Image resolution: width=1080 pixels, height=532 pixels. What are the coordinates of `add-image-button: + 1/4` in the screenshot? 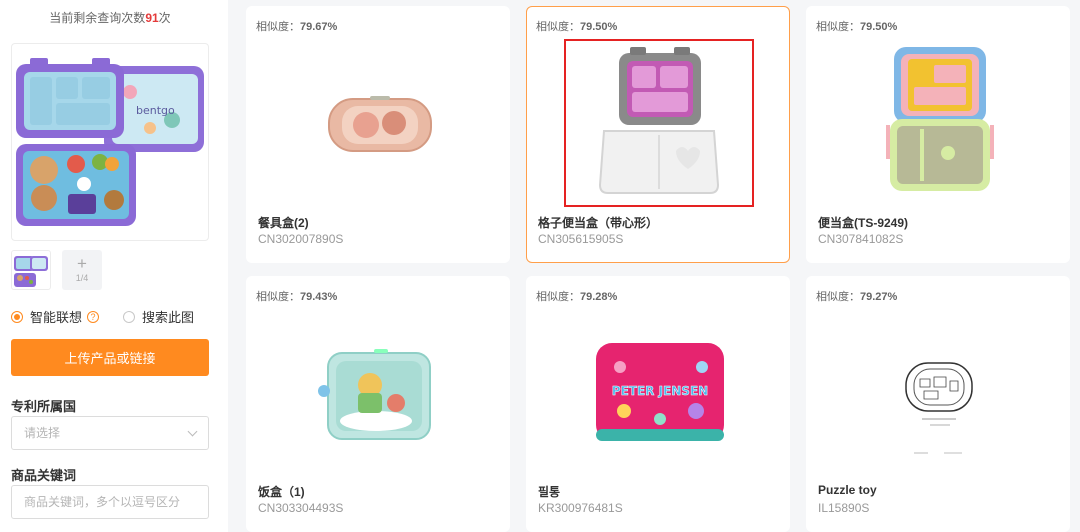 It's located at (82, 270).